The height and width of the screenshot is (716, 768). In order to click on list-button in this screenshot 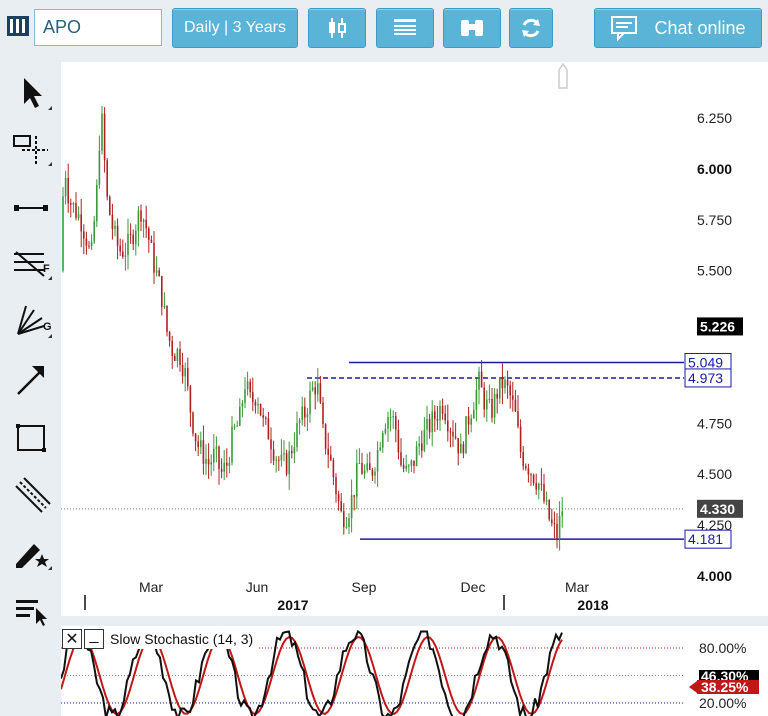, I will do `click(405, 28)`.